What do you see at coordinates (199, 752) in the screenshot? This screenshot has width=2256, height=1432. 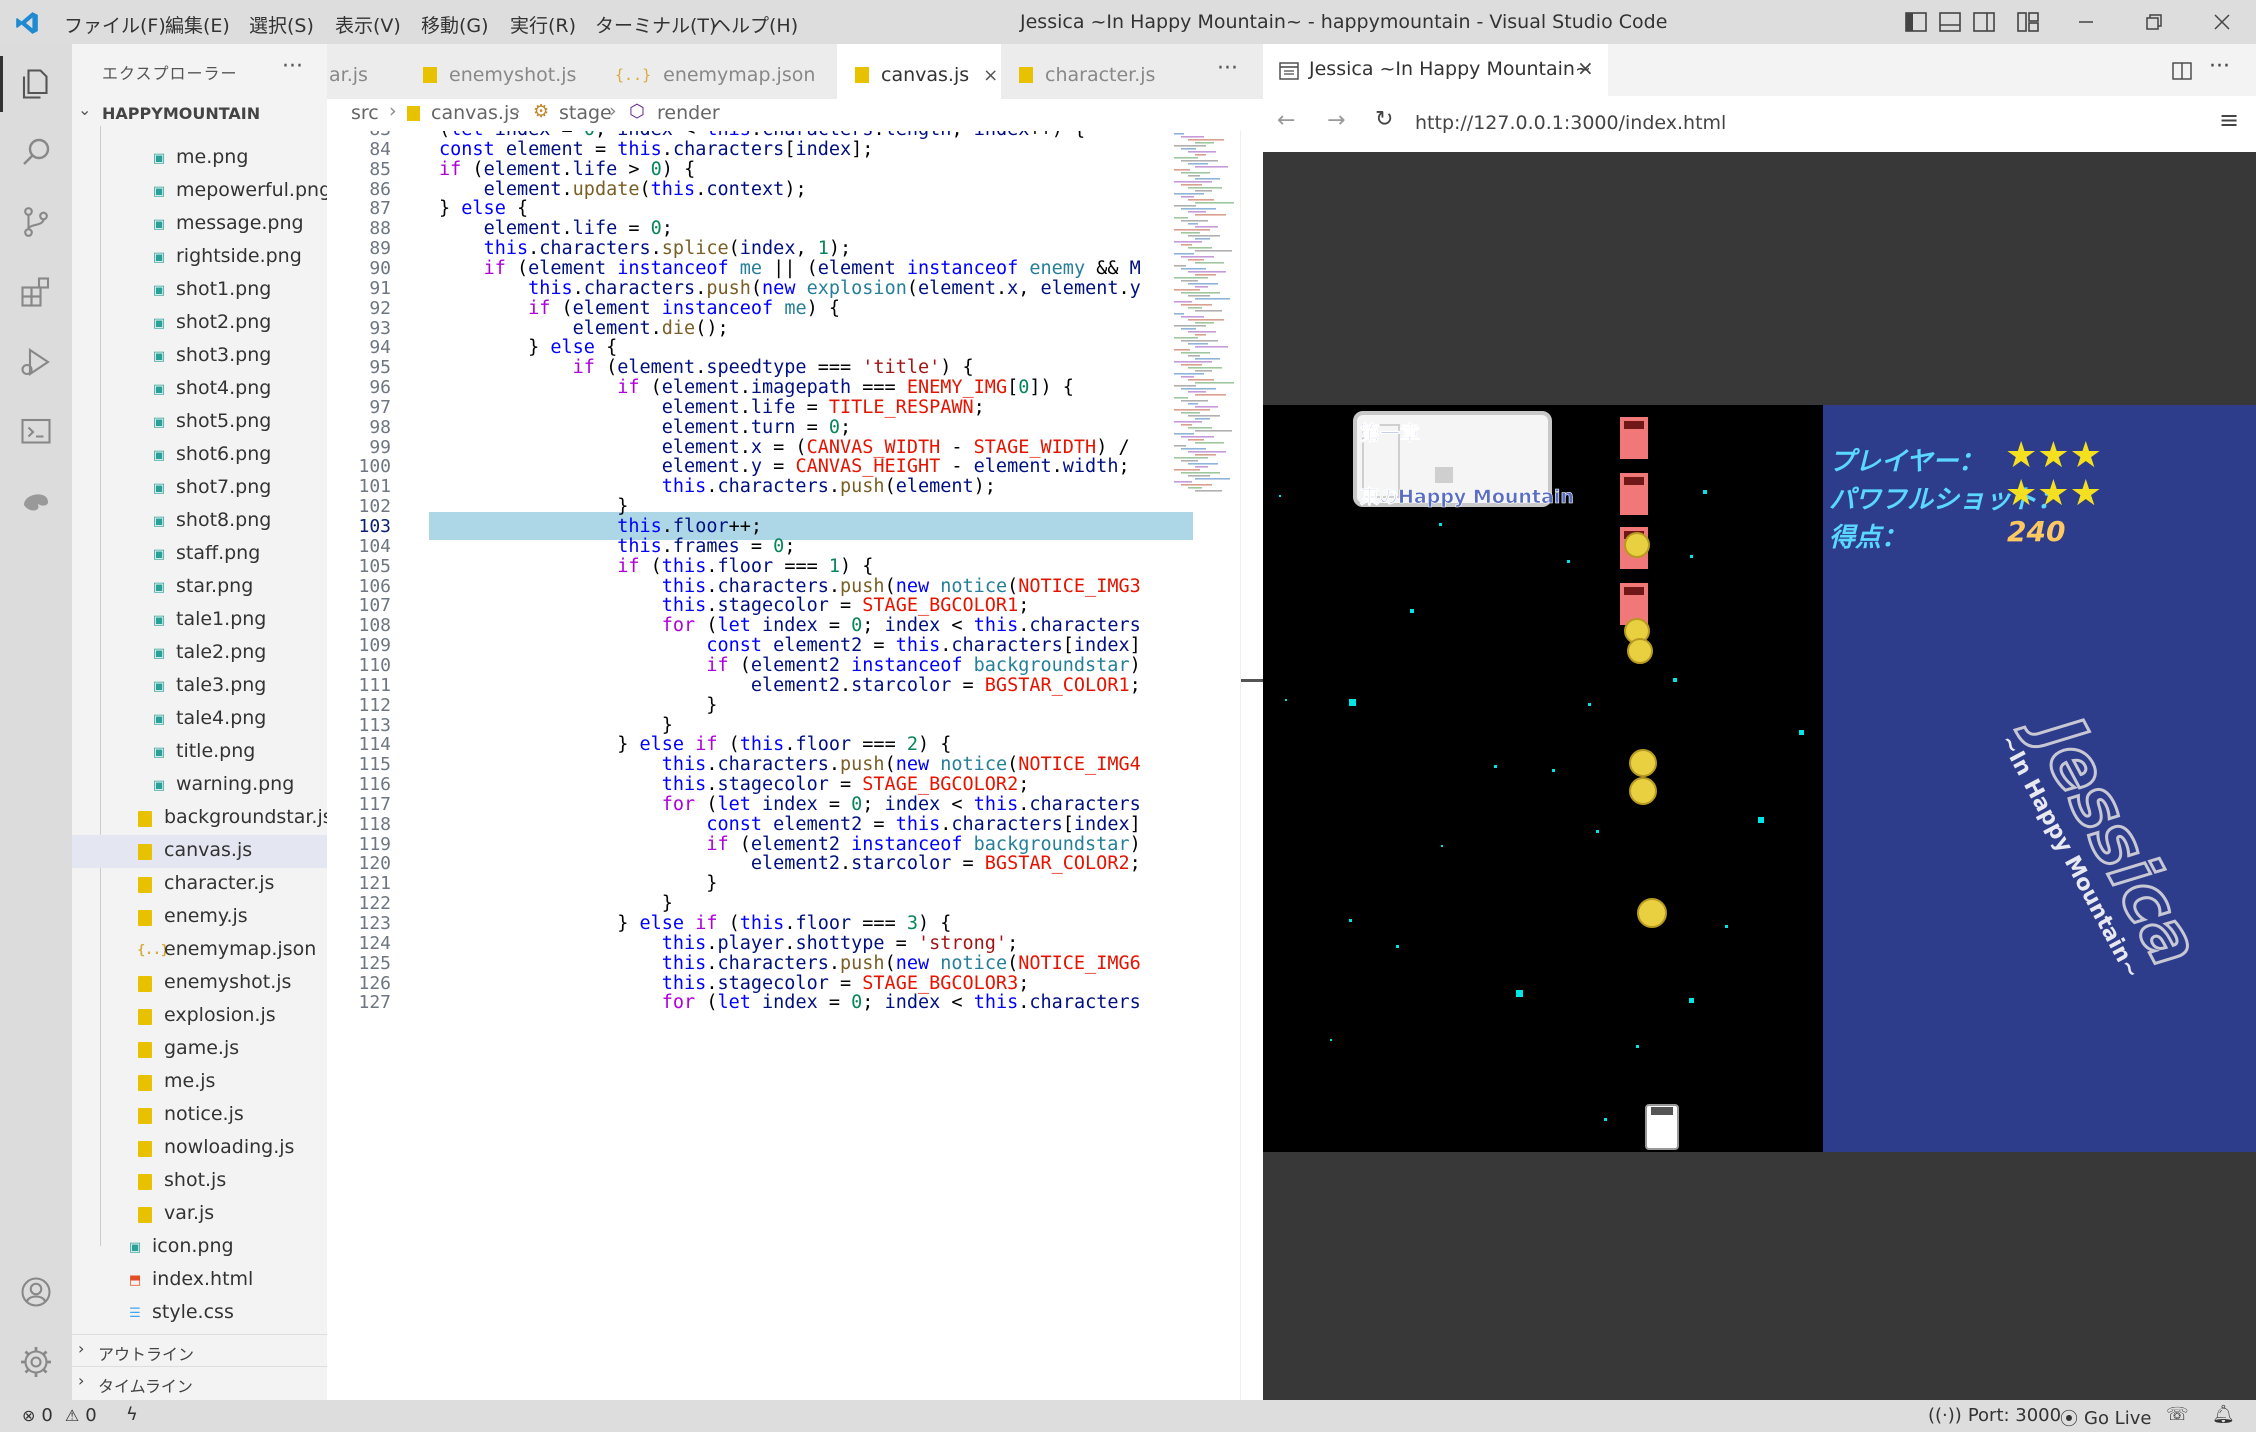 I see `file-tree-item: ▣ title.png` at bounding box center [199, 752].